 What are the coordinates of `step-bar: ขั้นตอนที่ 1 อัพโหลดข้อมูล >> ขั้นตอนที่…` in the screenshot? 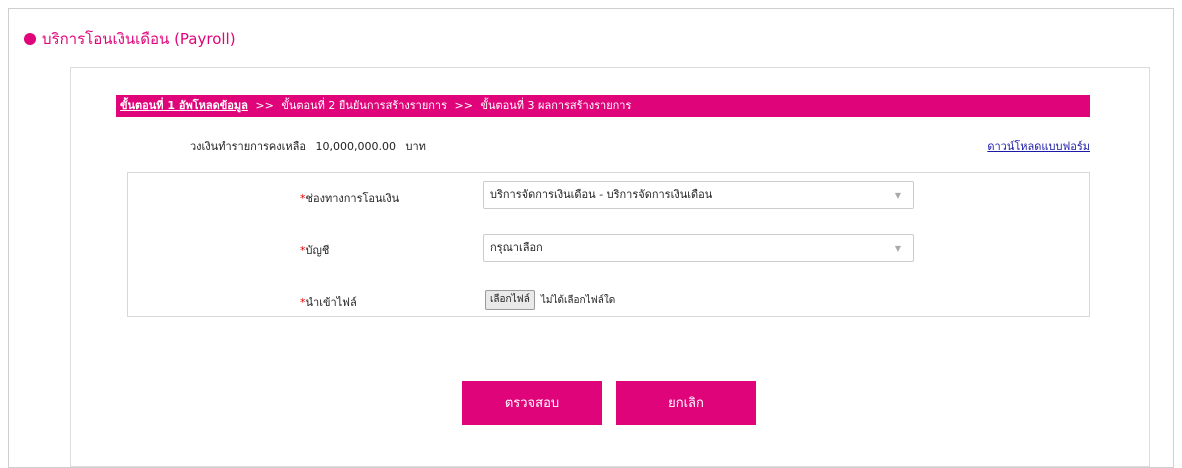 It's located at (603, 106).